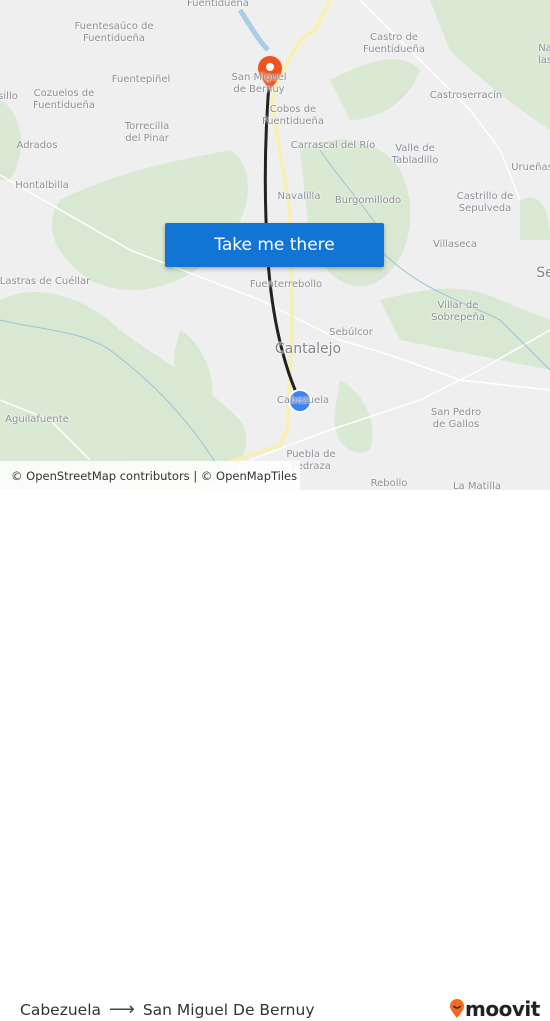 The image size is (550, 1021). What do you see at coordinates (60, 1009) in the screenshot?
I see `origin-name: Cabezuela` at bounding box center [60, 1009].